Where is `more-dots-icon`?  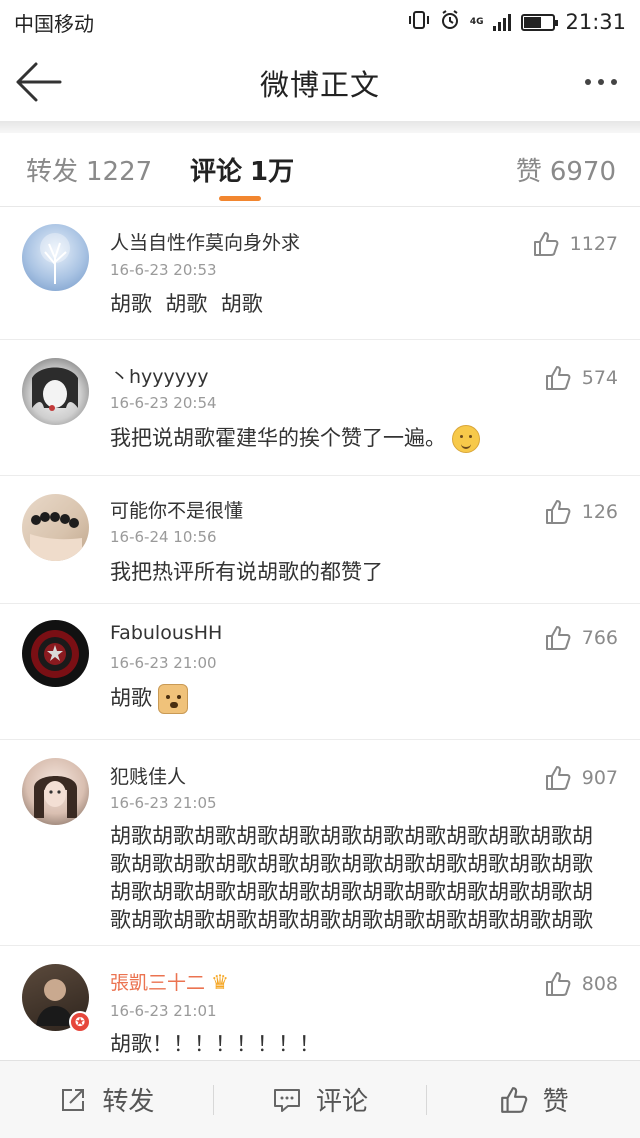
more-dots-icon is located at coordinates (588, 82).